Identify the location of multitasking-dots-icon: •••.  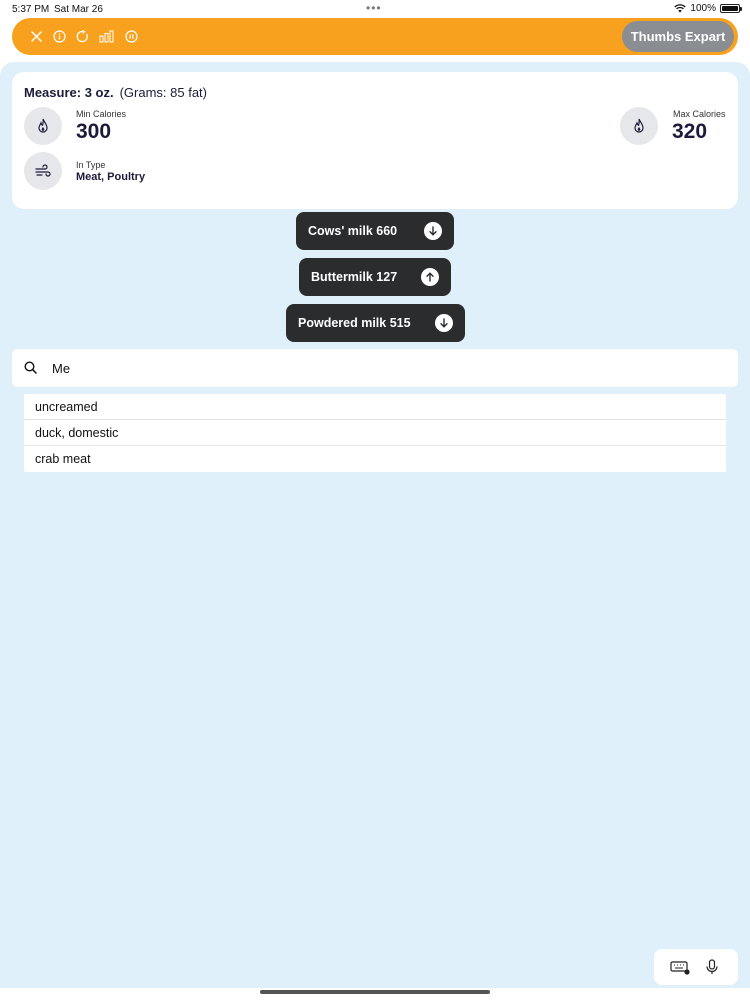
(374, 8).